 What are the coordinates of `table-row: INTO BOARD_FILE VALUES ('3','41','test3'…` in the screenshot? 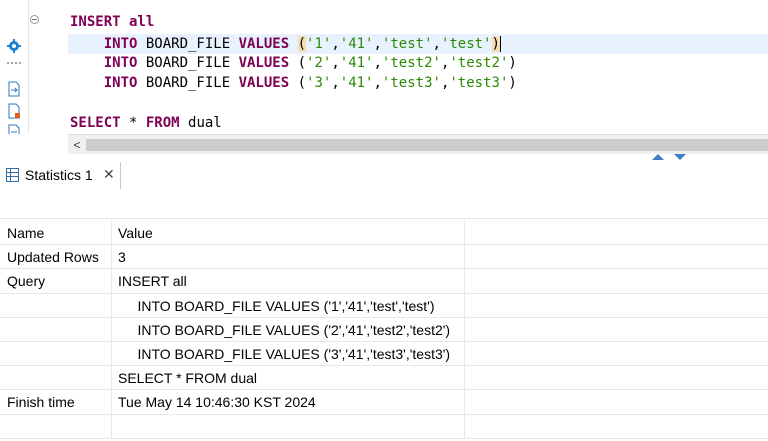 It's located at (384, 354).